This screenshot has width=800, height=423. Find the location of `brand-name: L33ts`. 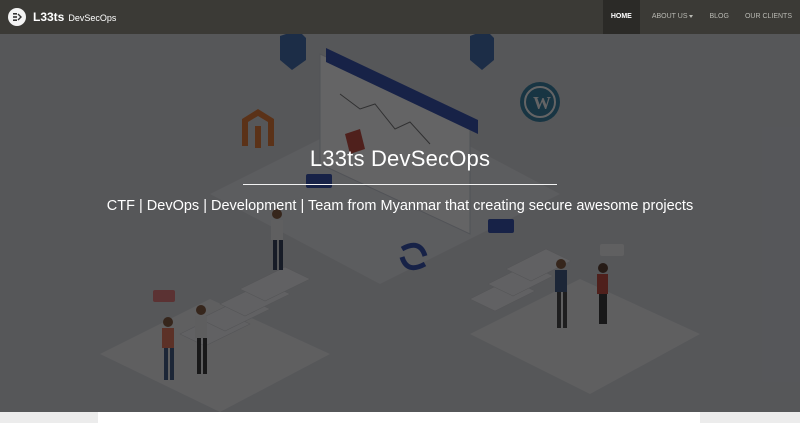

brand-name: L33ts is located at coordinates (49, 17).